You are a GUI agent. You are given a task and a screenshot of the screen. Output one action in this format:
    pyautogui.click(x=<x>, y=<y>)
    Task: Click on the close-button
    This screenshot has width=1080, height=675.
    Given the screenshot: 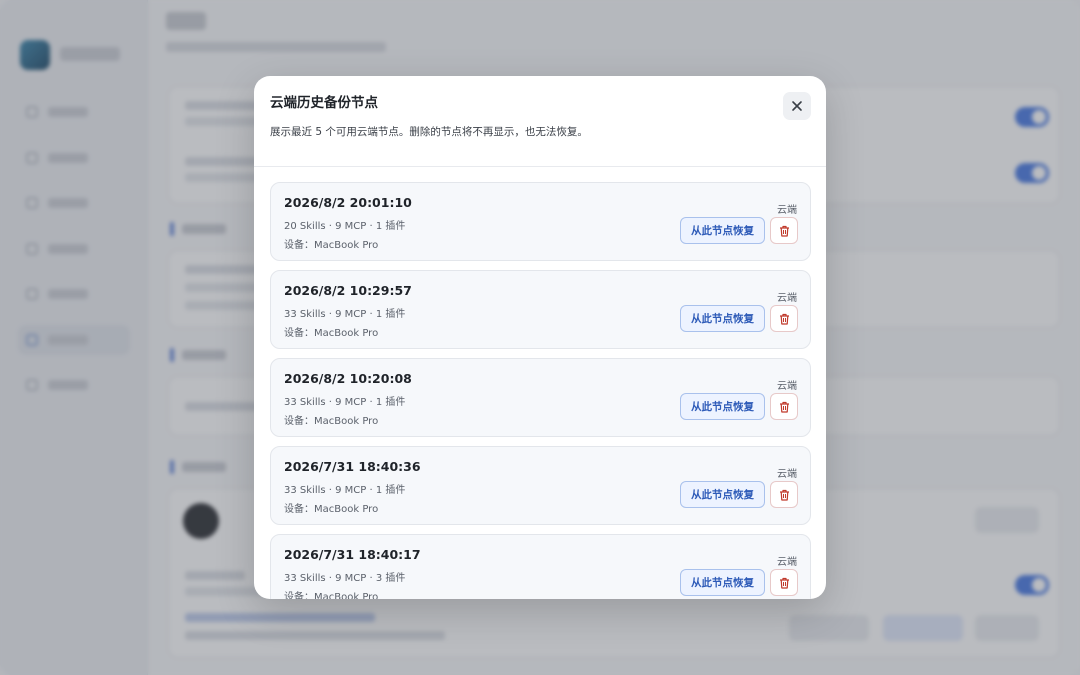 What is the action you would take?
    pyautogui.click(x=797, y=106)
    